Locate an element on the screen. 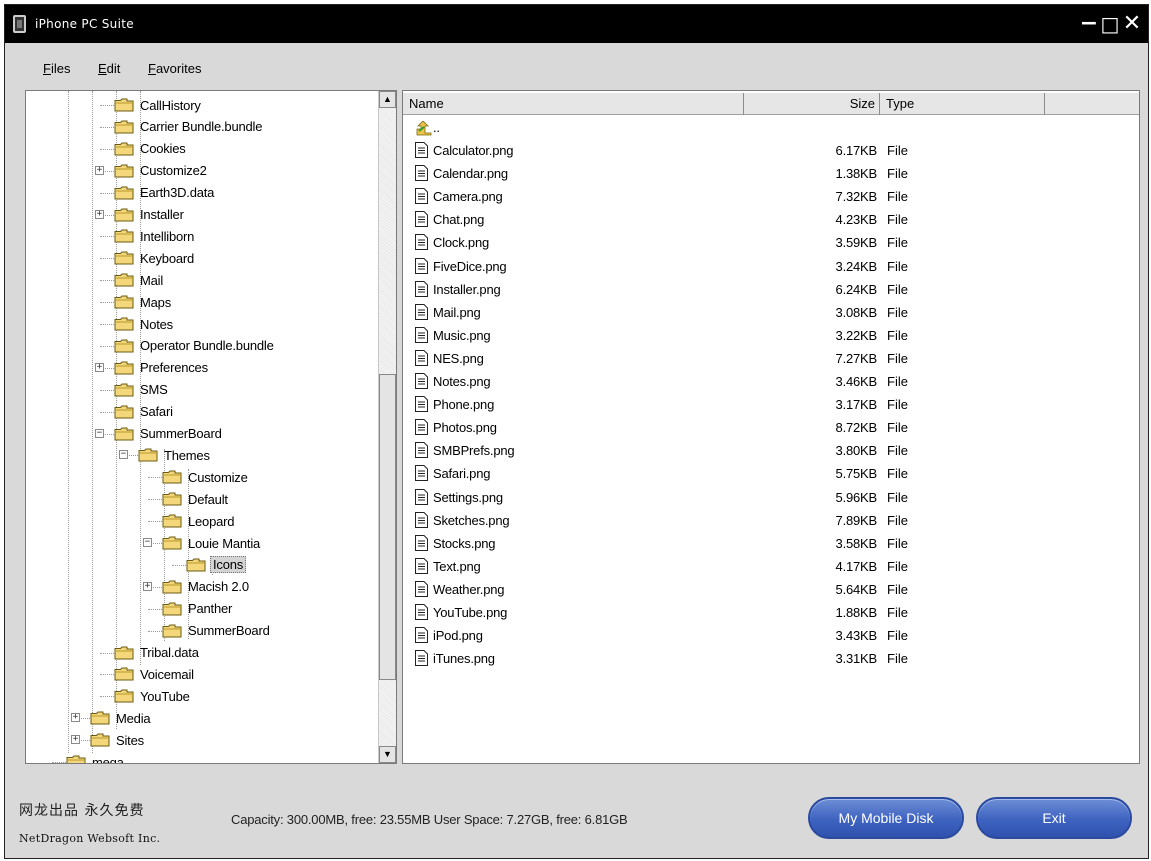 The image size is (1151, 861). tree-item: Panther is located at coordinates (198, 609).